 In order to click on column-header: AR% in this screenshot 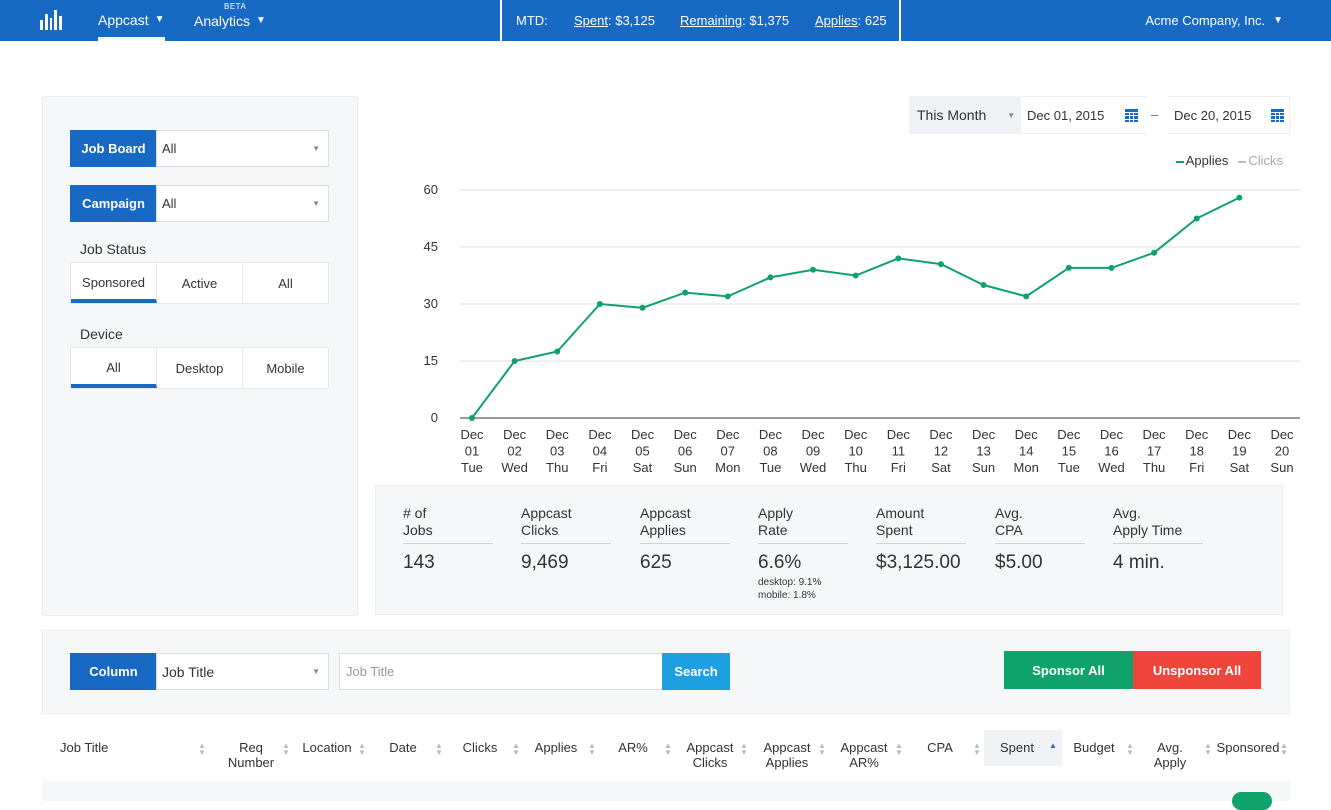, I will do `click(633, 747)`.